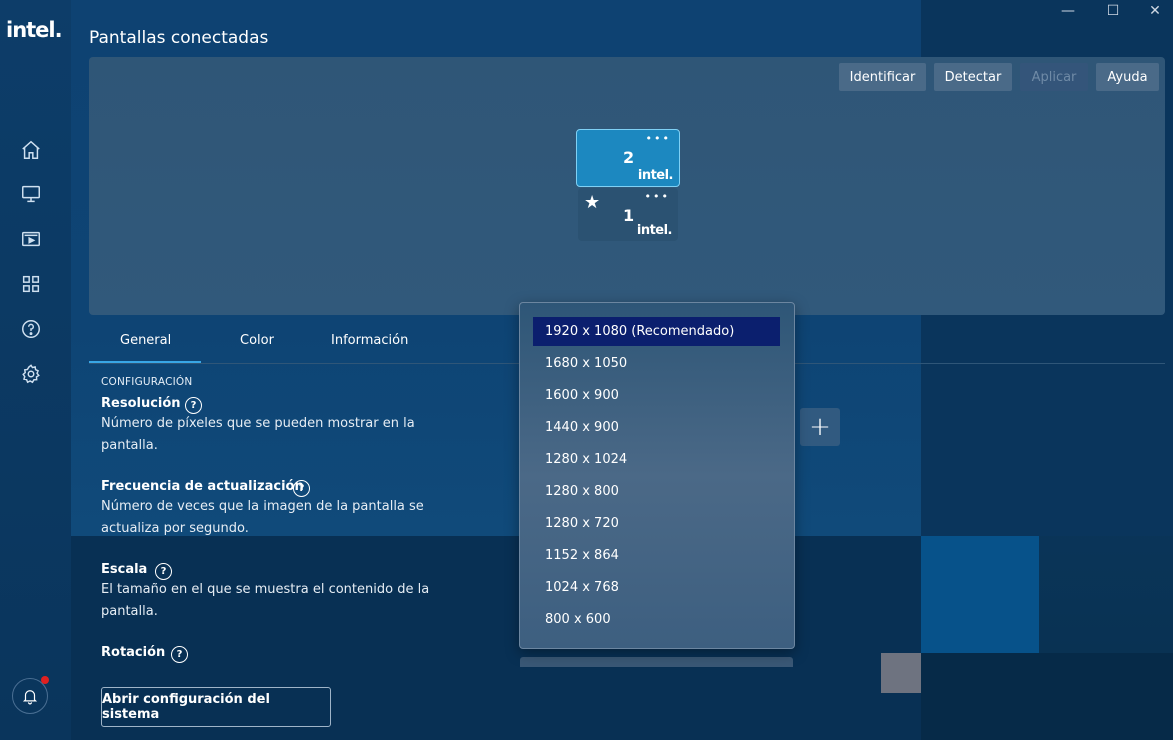  Describe the element at coordinates (1113, 11) in the screenshot. I see `maximize-button: ☐` at that location.